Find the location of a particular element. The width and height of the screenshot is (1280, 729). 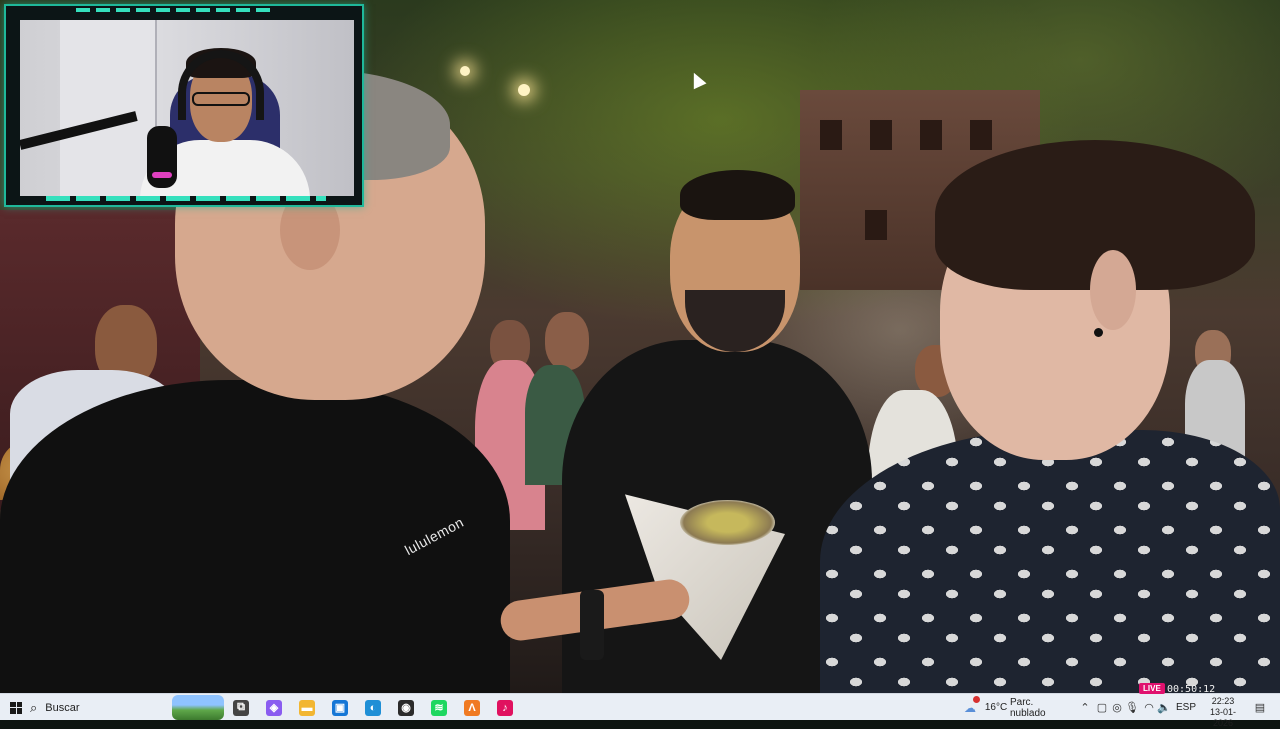

tiktok-icon: ♪ is located at coordinates (505, 707).